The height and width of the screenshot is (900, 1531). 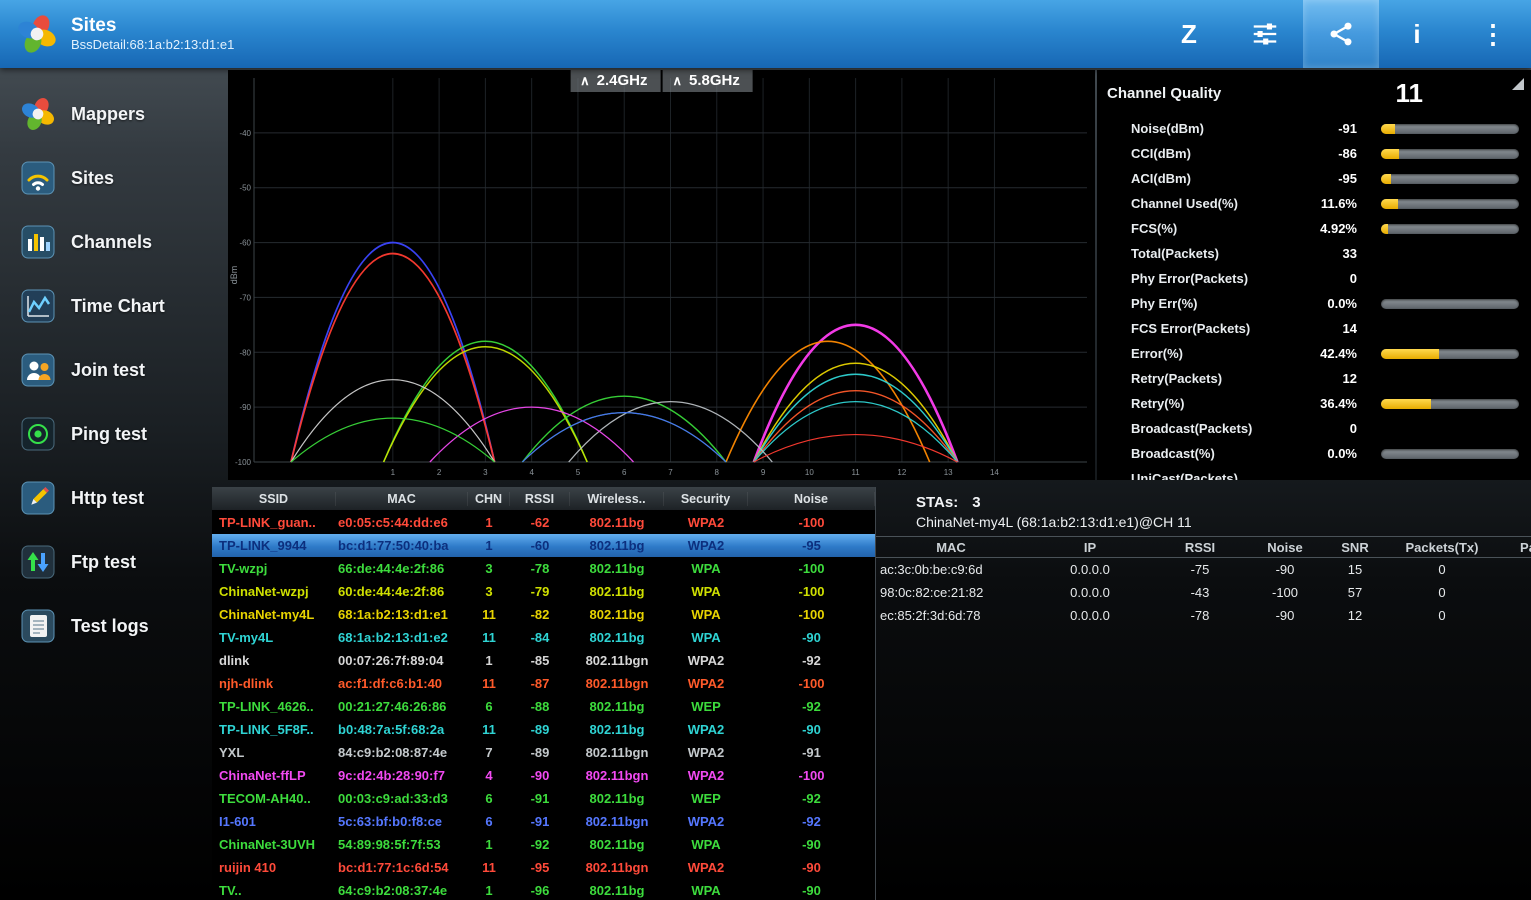 I want to click on station-row: ec:85:2f:3d:6d:78 0.0.0.0 -78 -90 12 0, so click(x=1203, y=615).